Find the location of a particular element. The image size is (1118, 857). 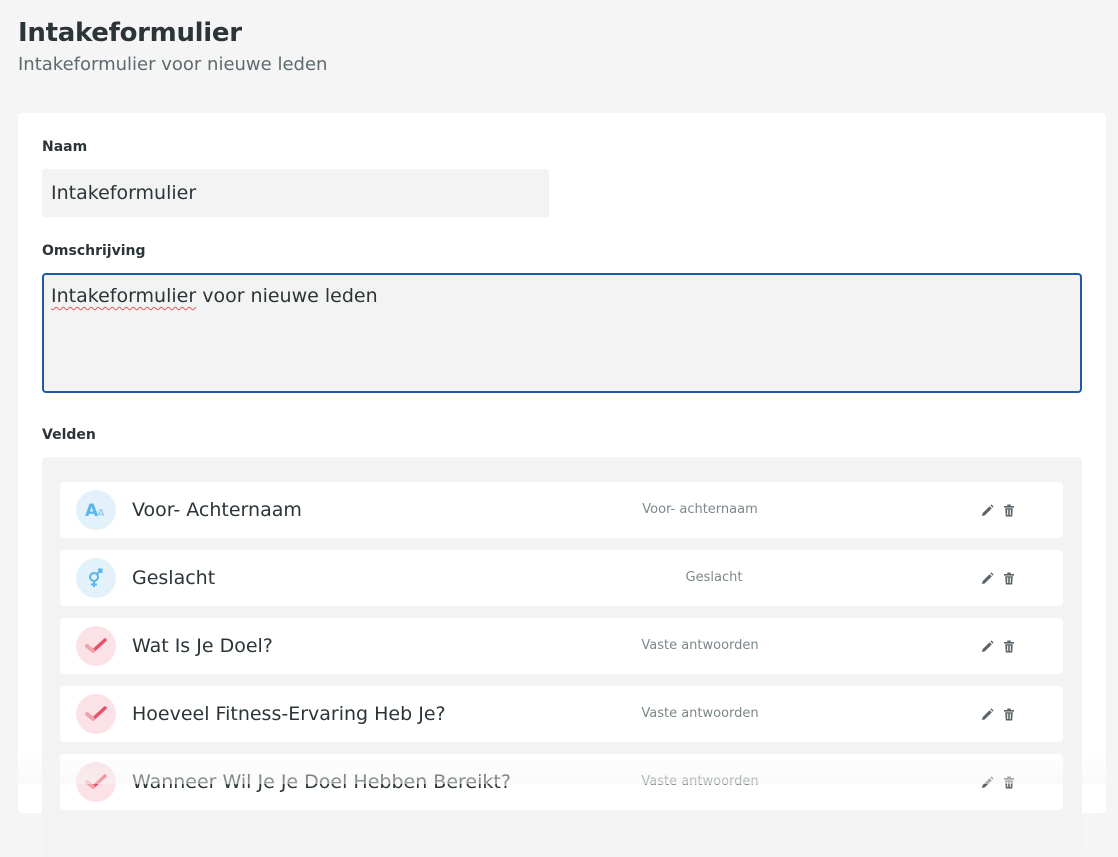

svg-text: A is located at coordinates (101, 513).